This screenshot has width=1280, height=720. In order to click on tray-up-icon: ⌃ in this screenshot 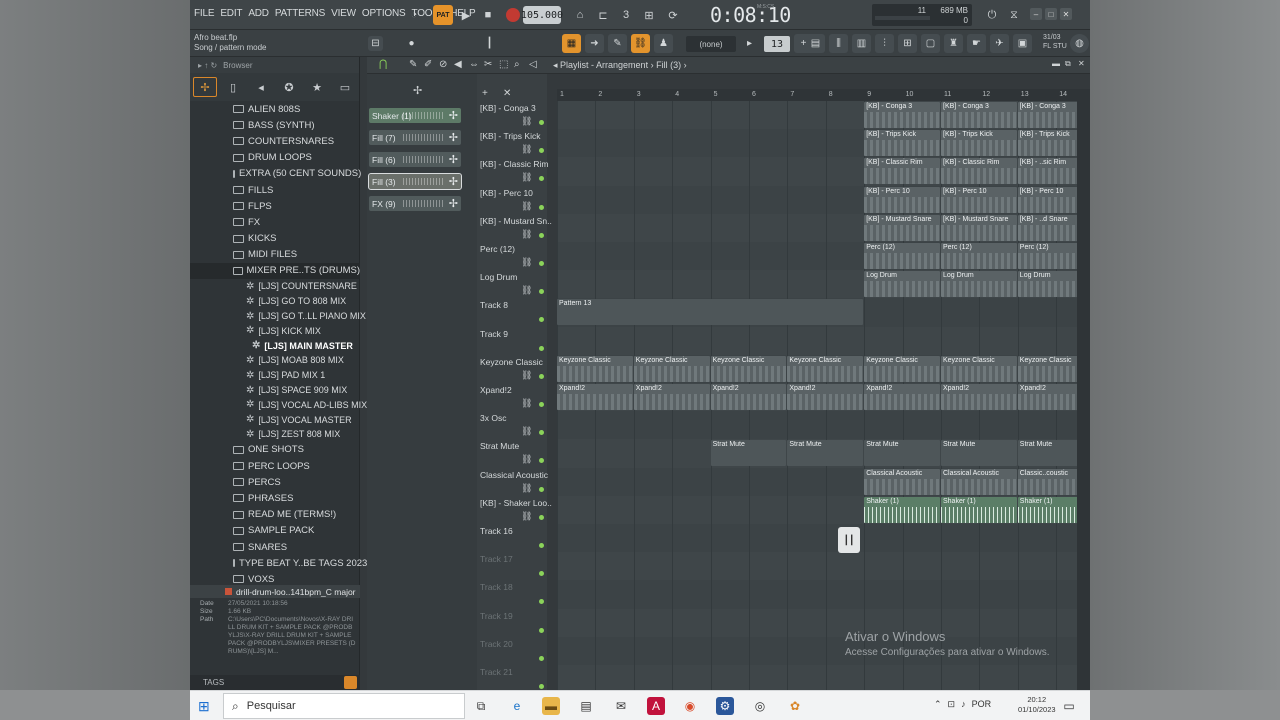, I will do `click(938, 704)`.